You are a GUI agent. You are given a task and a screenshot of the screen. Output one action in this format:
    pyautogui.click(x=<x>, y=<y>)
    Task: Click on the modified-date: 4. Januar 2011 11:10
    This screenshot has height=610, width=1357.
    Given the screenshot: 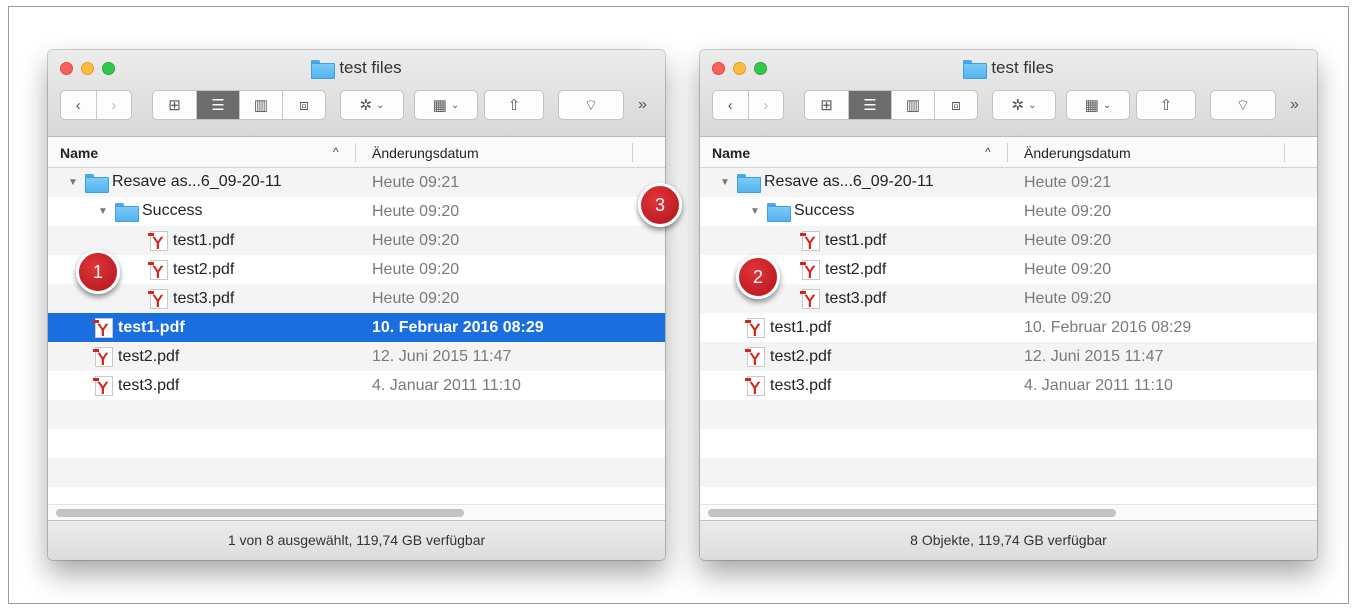 What is the action you would take?
    pyautogui.click(x=1098, y=385)
    